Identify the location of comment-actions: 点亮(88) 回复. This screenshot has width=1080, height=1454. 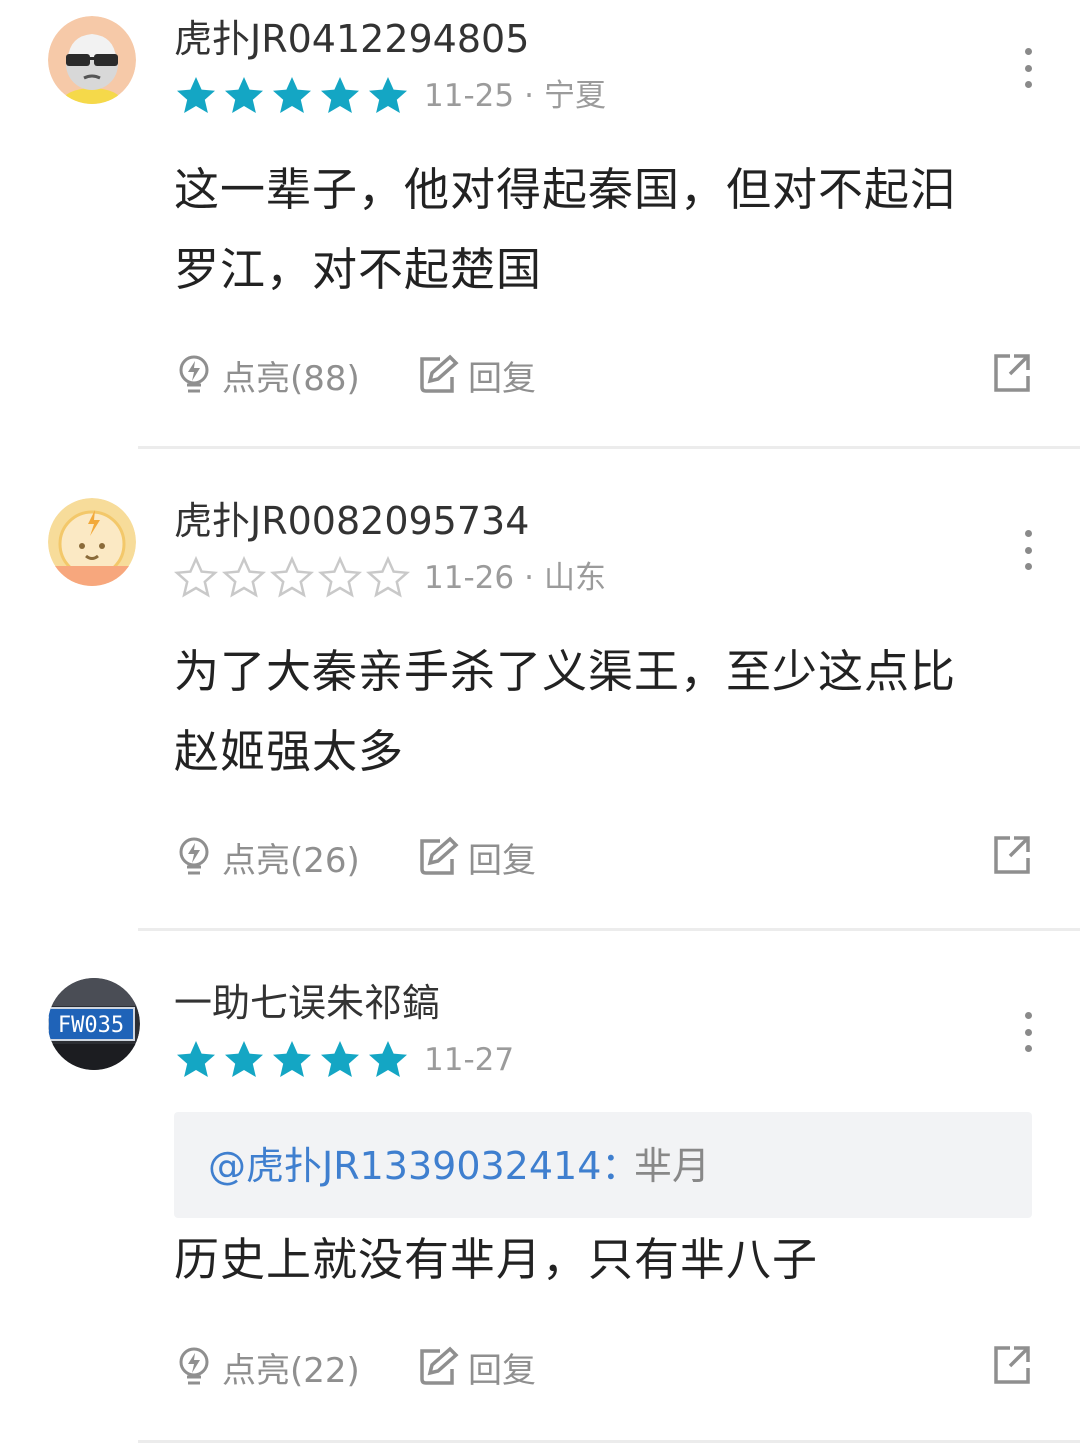
(603, 375).